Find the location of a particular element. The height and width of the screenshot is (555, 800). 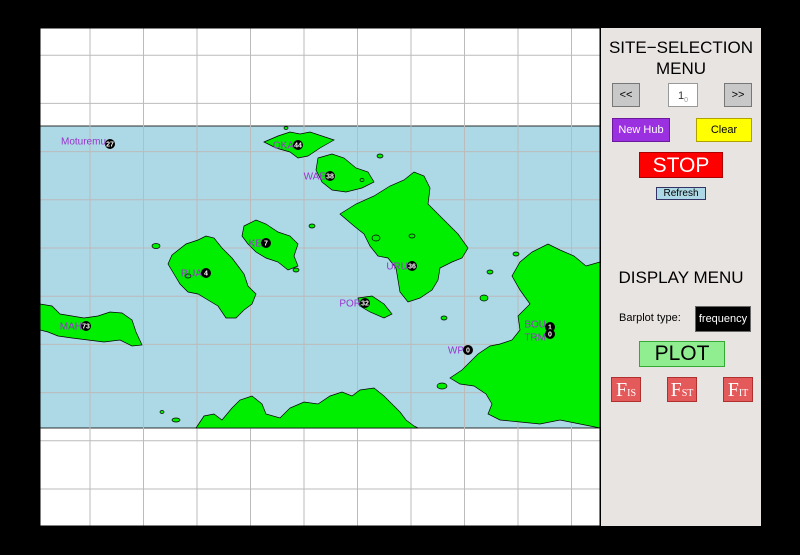

y-tick-label: 6659 is located at coordinates (25, 488).